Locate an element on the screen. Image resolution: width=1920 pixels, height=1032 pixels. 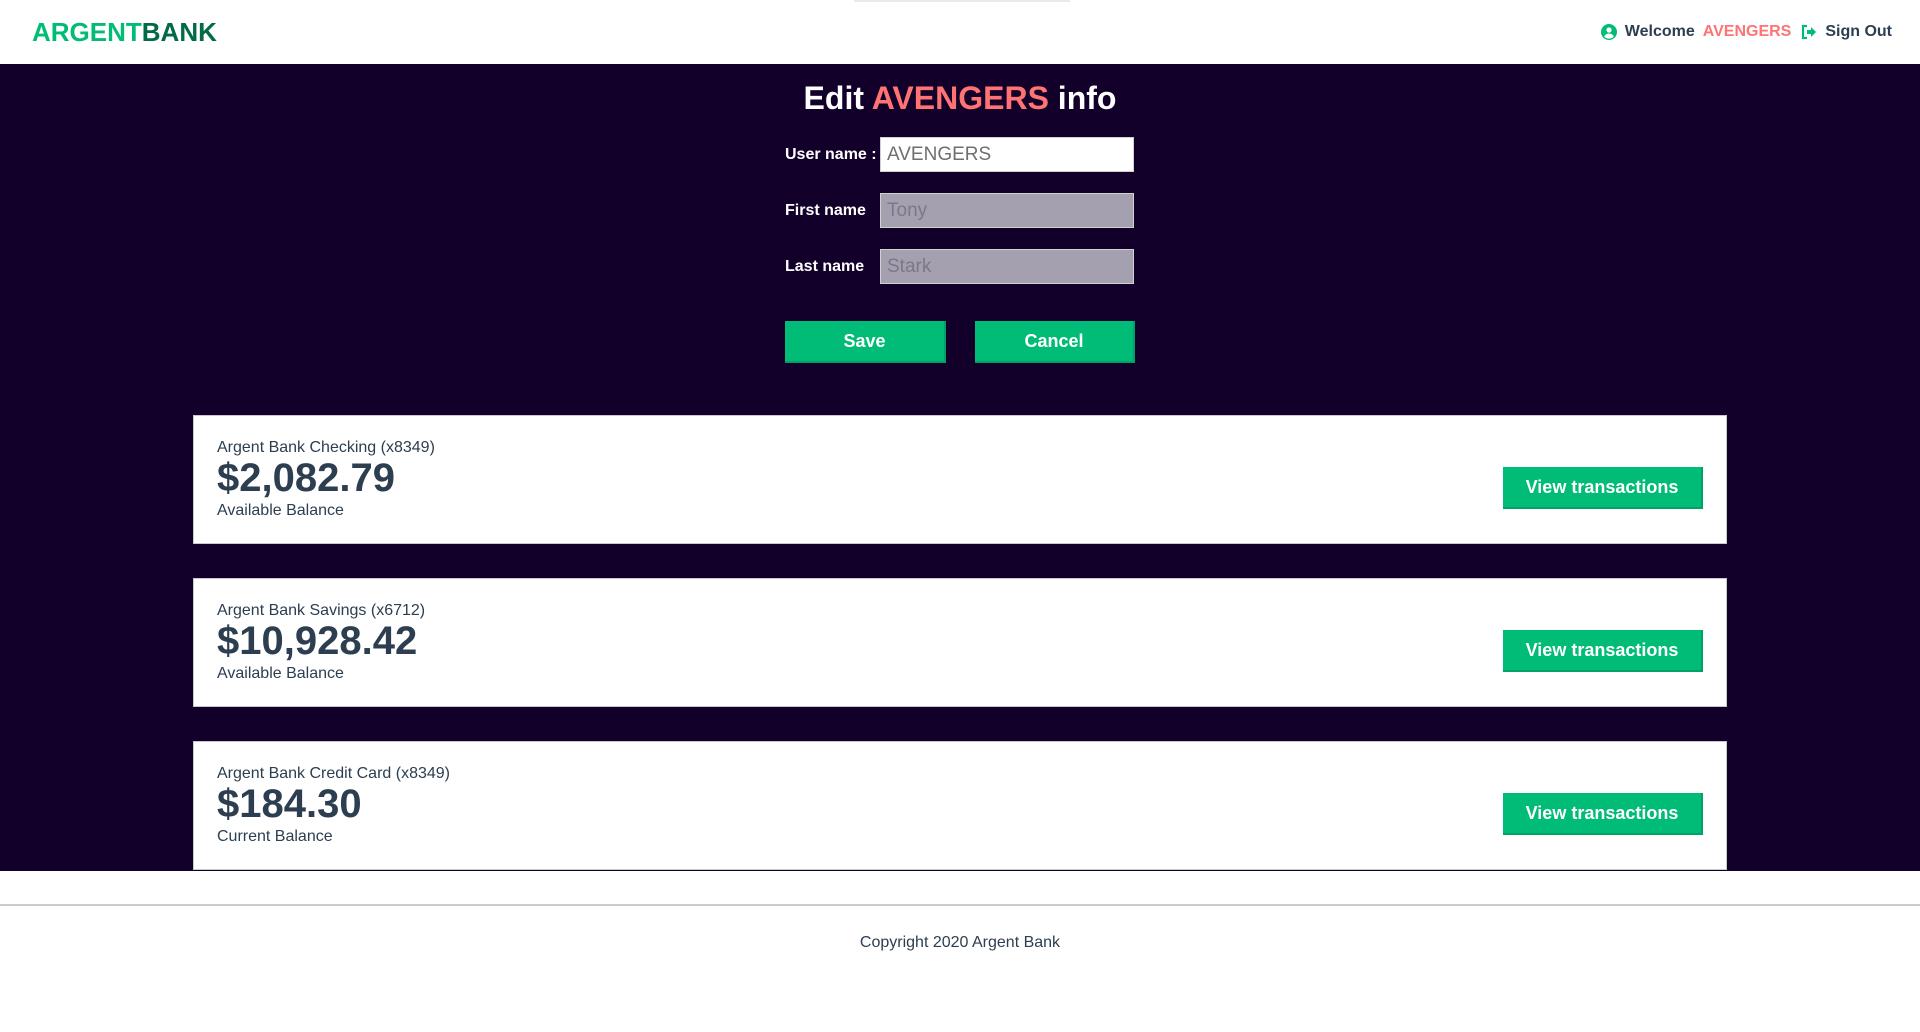
account-amount: $184.30 is located at coordinates (289, 804).